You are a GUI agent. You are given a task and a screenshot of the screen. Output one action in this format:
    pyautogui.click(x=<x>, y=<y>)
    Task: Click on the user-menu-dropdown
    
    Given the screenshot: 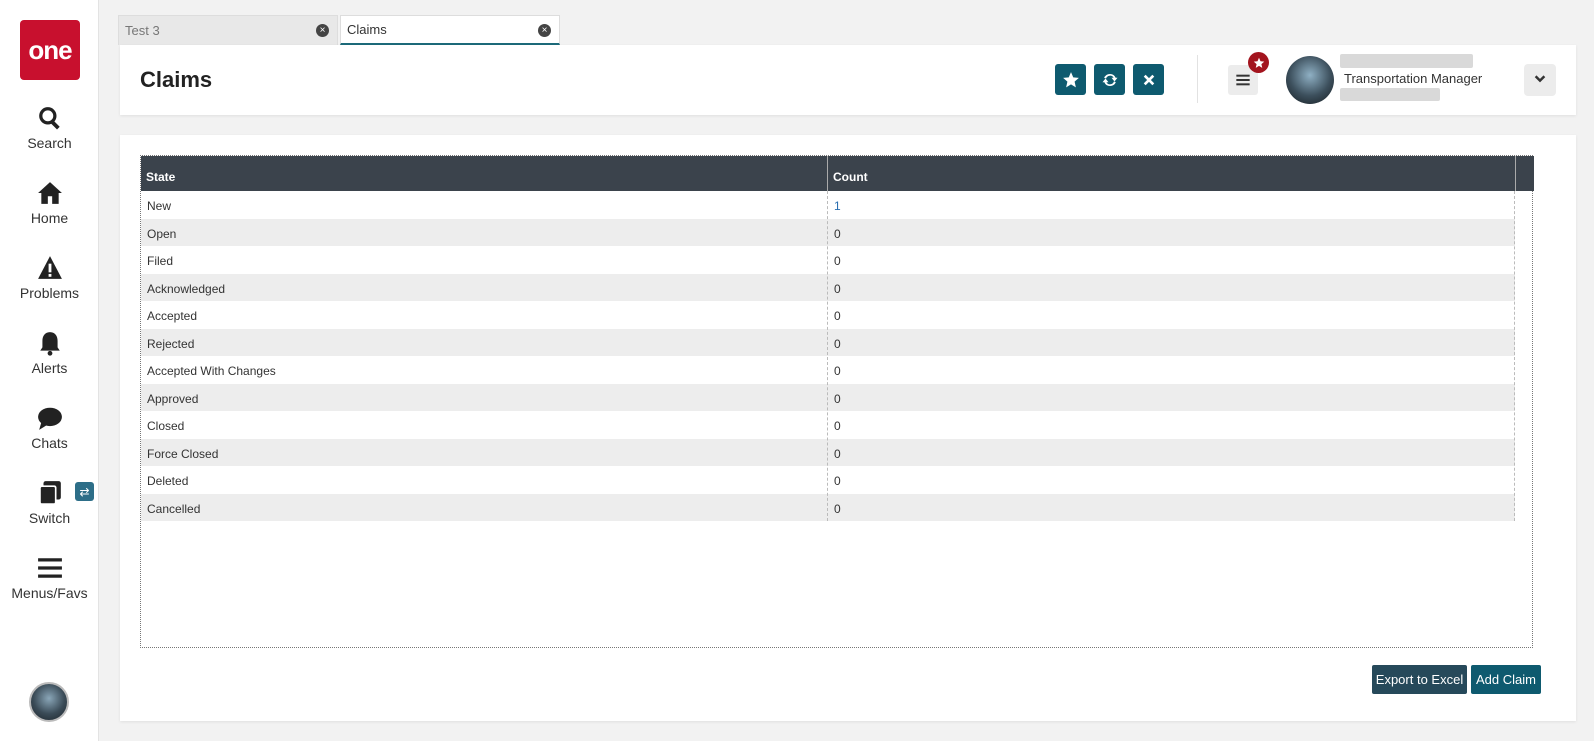 What is the action you would take?
    pyautogui.click(x=1540, y=80)
    